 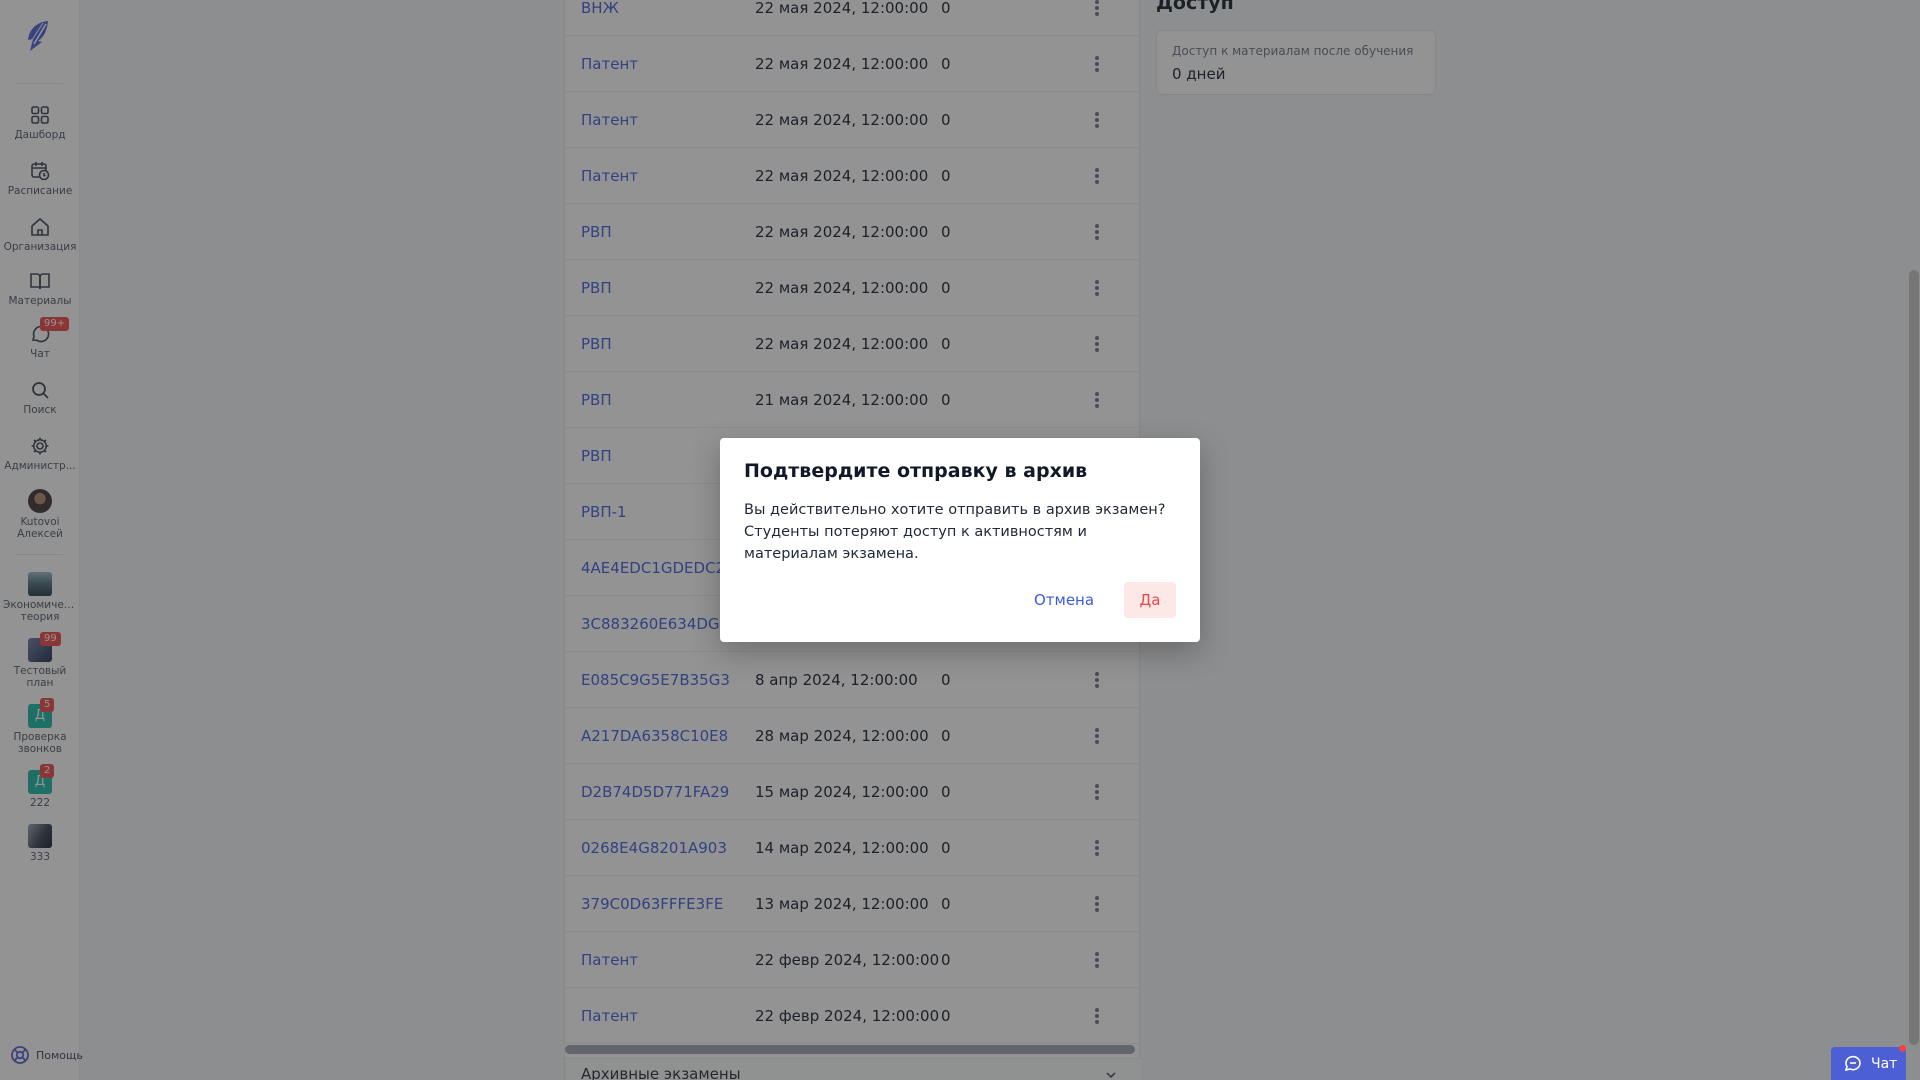 I want to click on notification-dot, so click(x=1902, y=1048).